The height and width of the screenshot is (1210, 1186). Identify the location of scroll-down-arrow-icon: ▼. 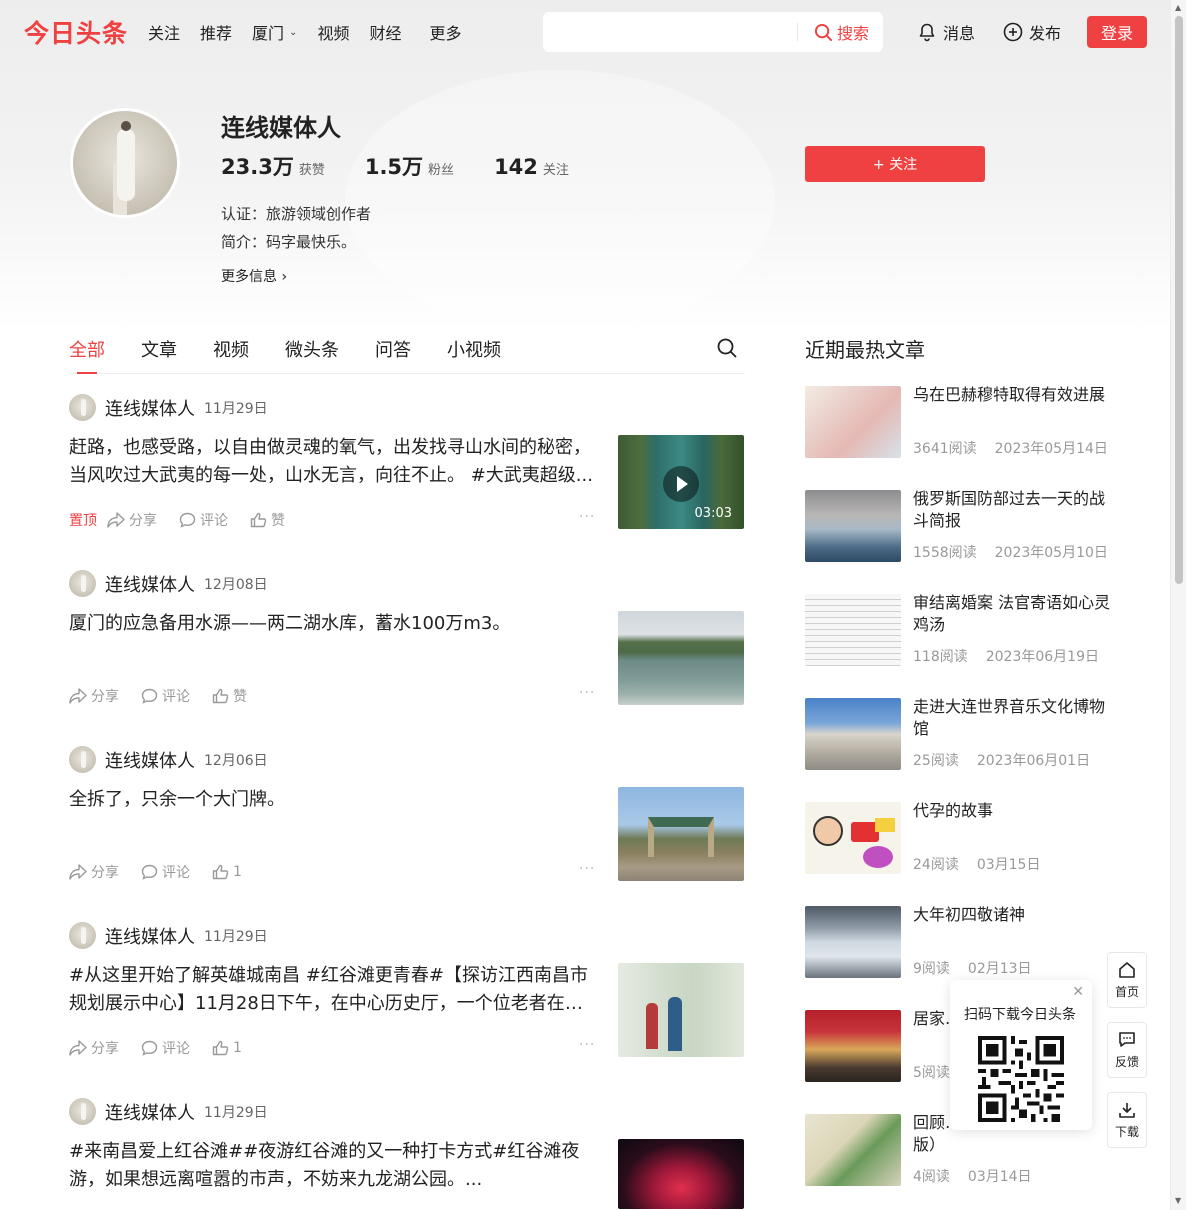
(1178, 1200).